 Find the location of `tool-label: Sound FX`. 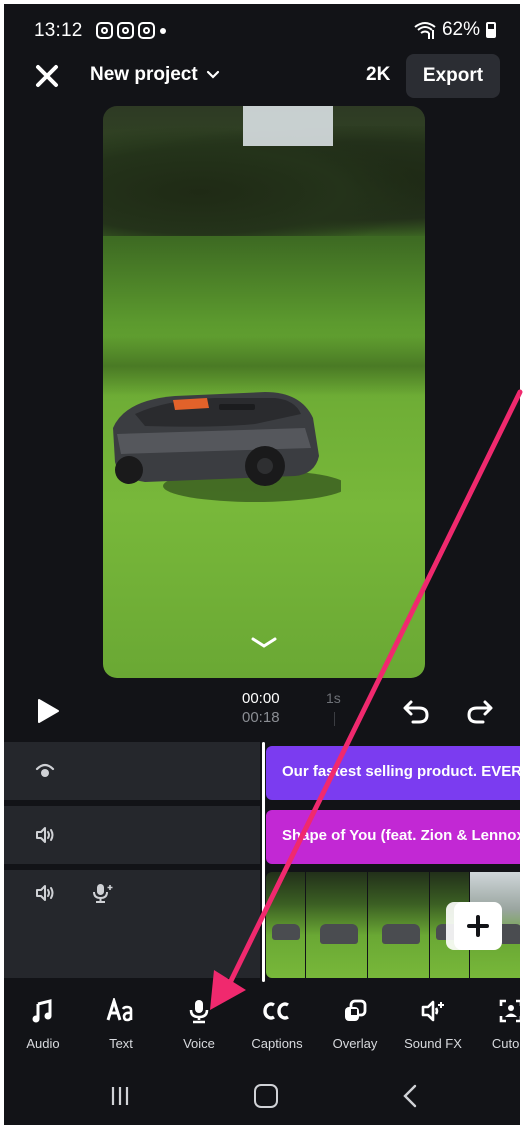

tool-label: Sound FX is located at coordinates (433, 1043).